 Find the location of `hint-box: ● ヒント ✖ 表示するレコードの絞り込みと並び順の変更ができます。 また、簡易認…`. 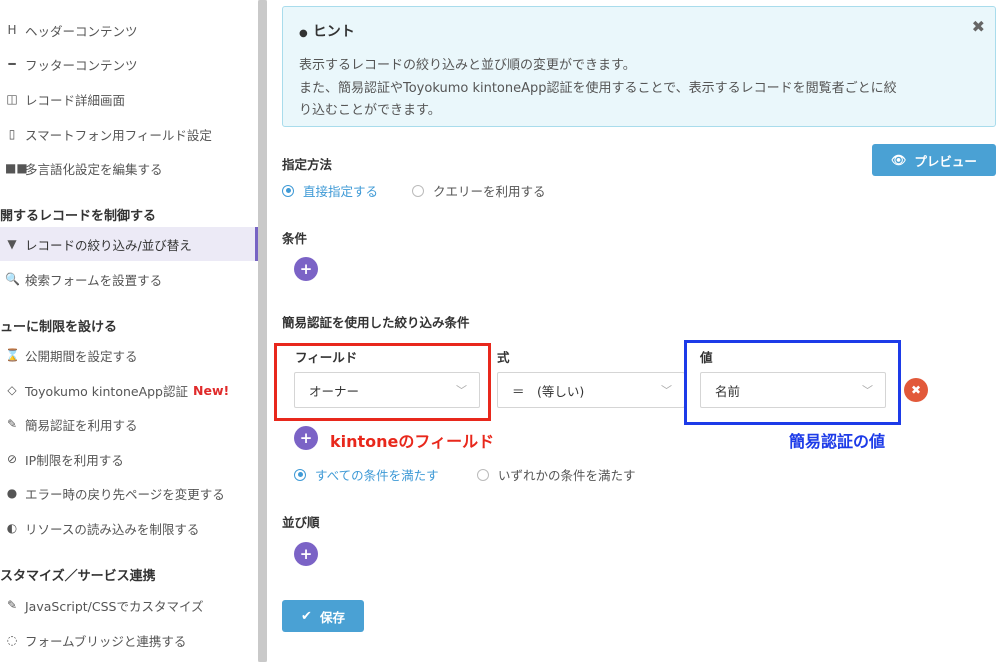

hint-box: ● ヒント ✖ 表示するレコードの絞り込みと並び順の変更ができます。 また、簡易認… is located at coordinates (639, 66).